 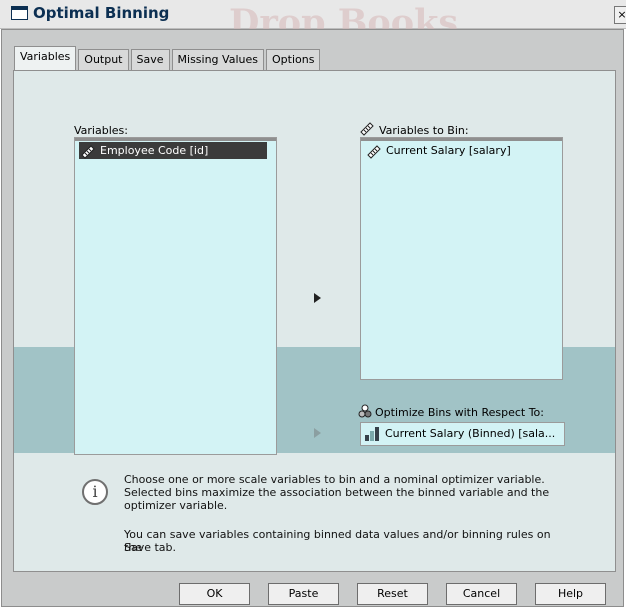 What do you see at coordinates (317, 298) in the screenshot?
I see `move-to-bin-arrow` at bounding box center [317, 298].